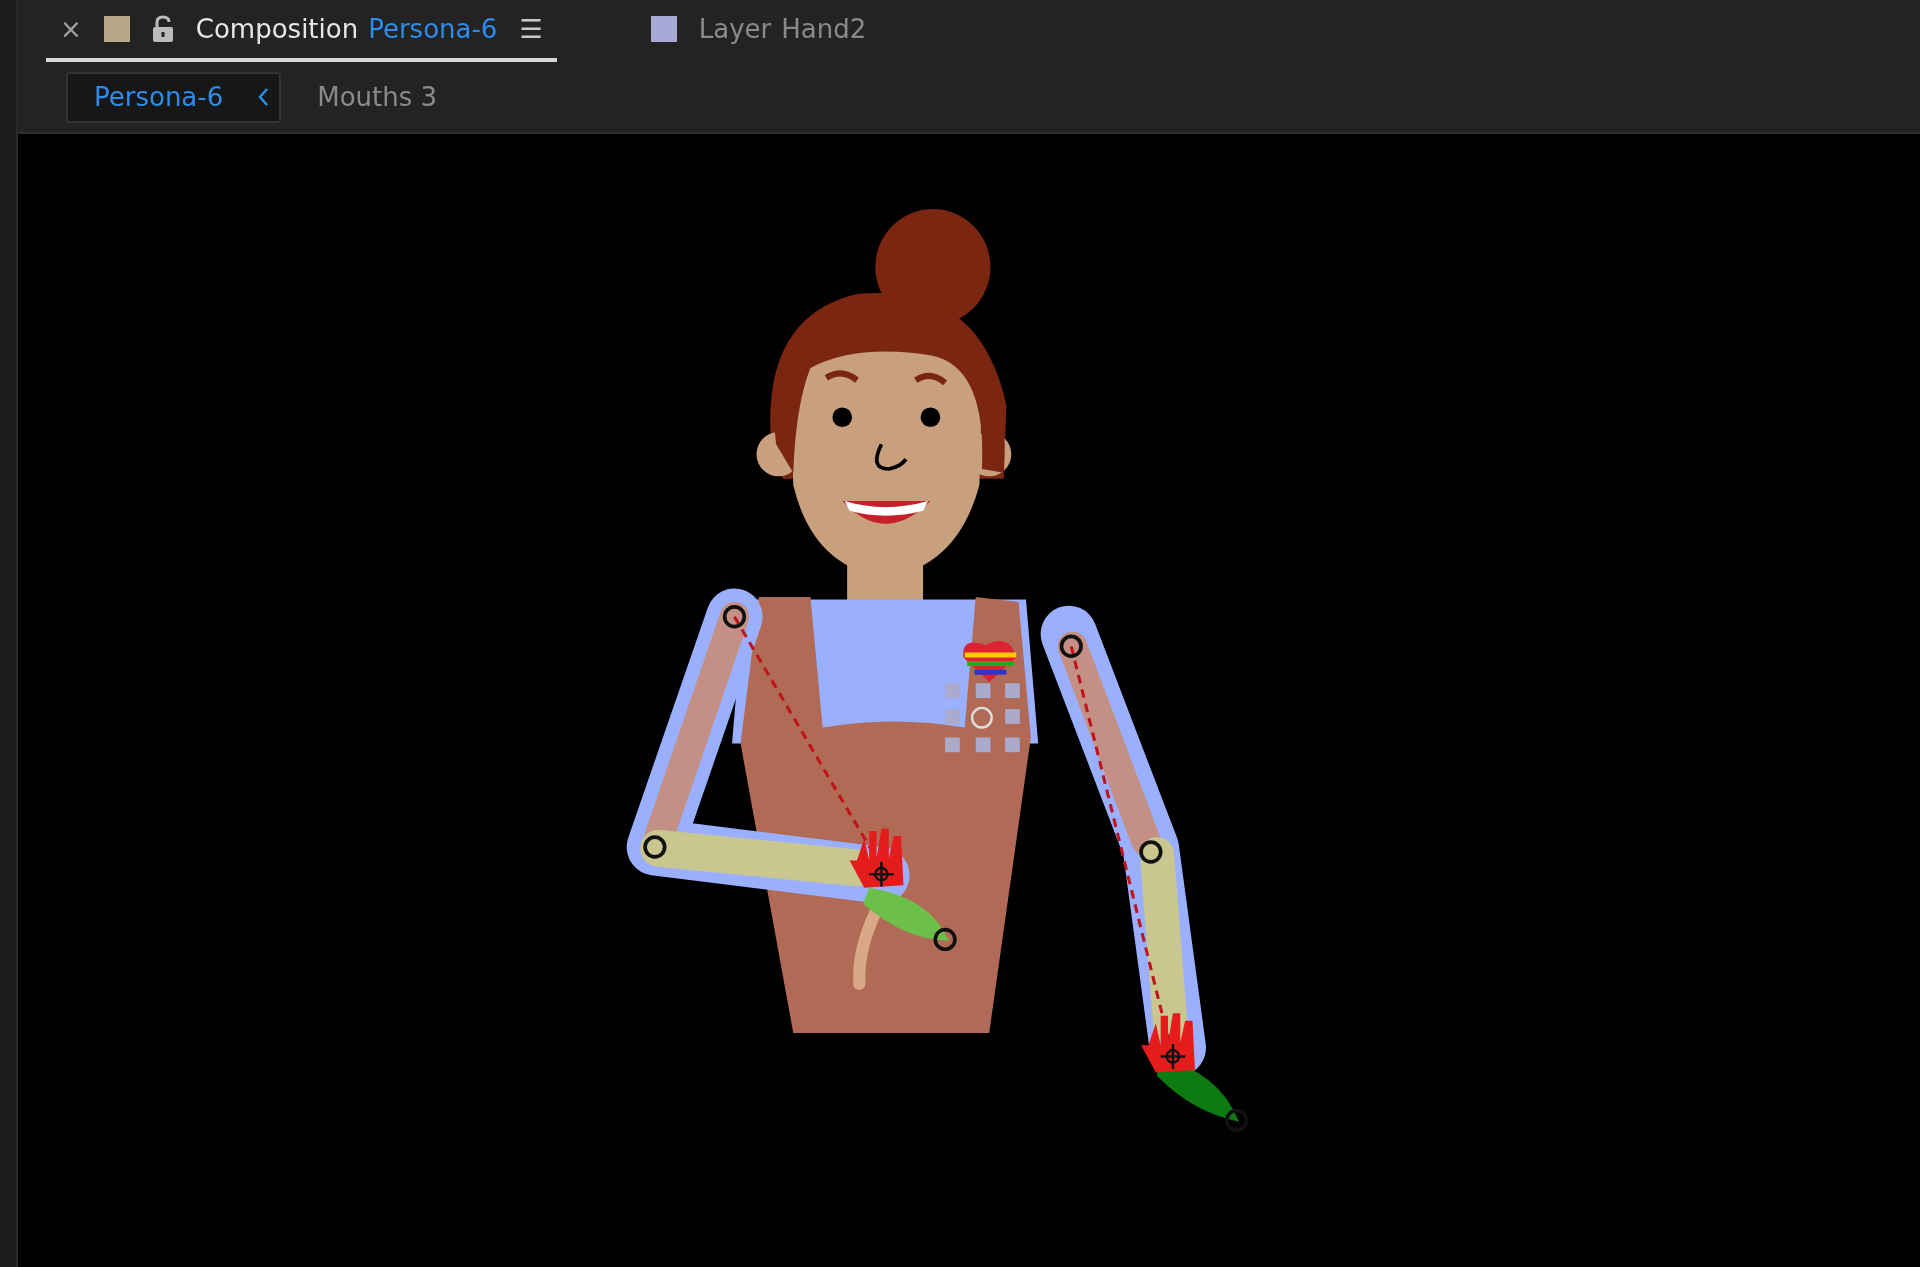 The width and height of the screenshot is (1920, 1267). I want to click on breadcrumb-tab: Persona-6, so click(174, 97).